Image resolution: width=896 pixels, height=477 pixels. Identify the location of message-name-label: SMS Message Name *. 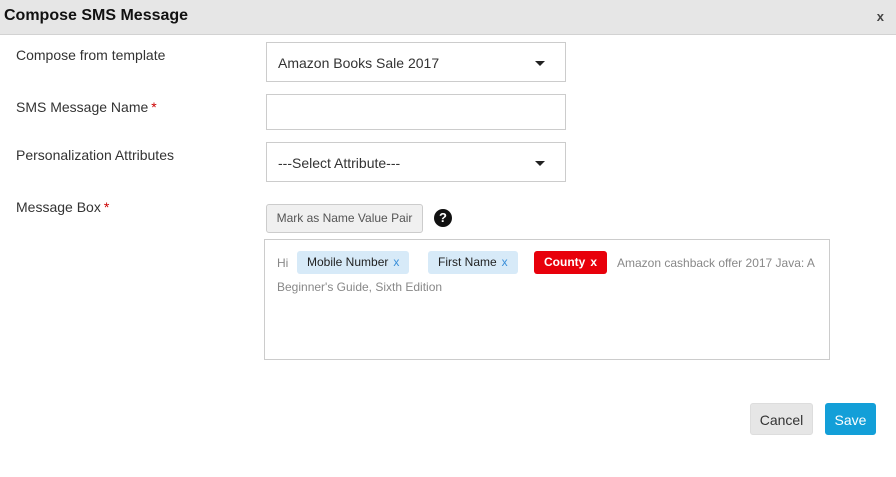
(86, 107).